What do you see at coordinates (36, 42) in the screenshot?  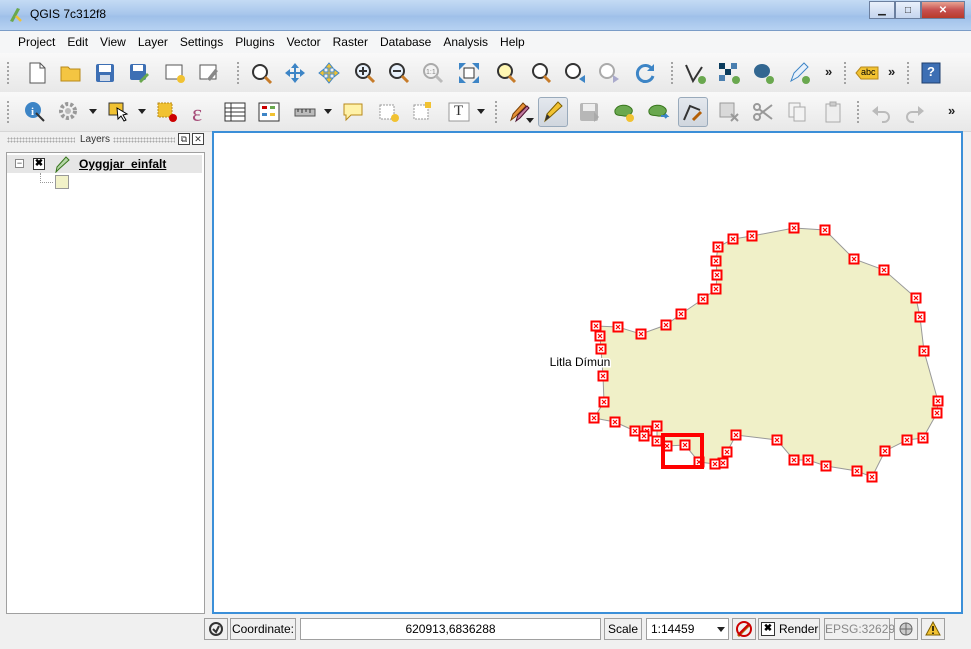 I see `menu-project: Project` at bounding box center [36, 42].